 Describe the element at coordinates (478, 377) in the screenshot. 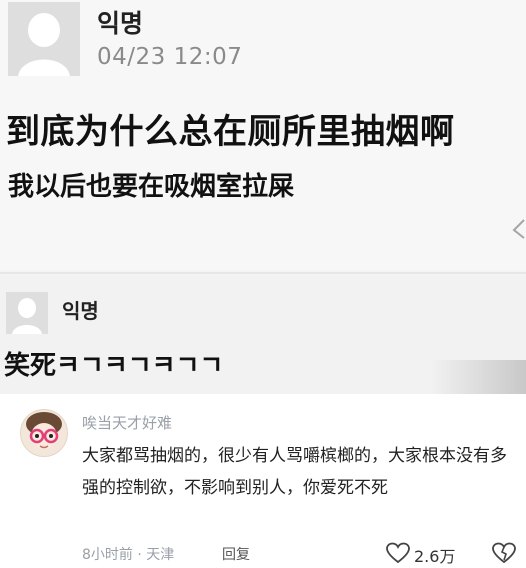

I see `image-edge-shadow` at that location.